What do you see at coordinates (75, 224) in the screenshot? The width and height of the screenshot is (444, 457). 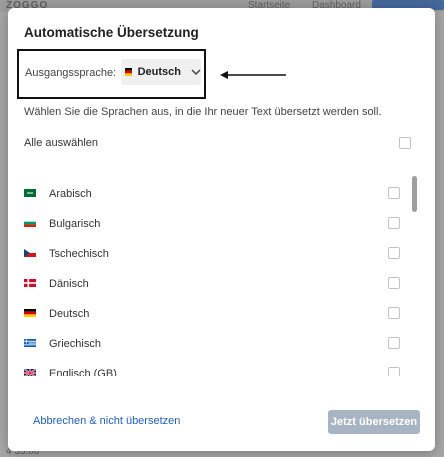 I see `language-label: Bulgarisch` at bounding box center [75, 224].